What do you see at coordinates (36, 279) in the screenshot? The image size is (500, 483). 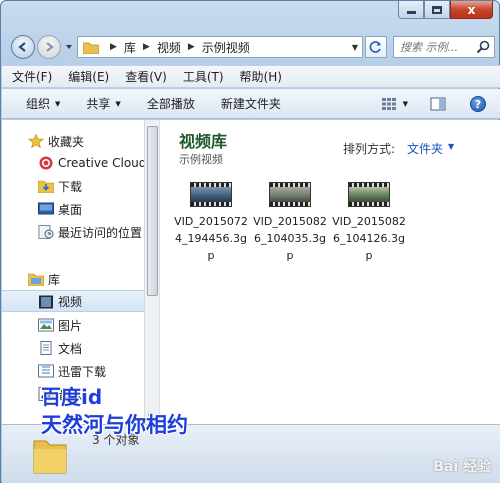 I see `library-icon` at bounding box center [36, 279].